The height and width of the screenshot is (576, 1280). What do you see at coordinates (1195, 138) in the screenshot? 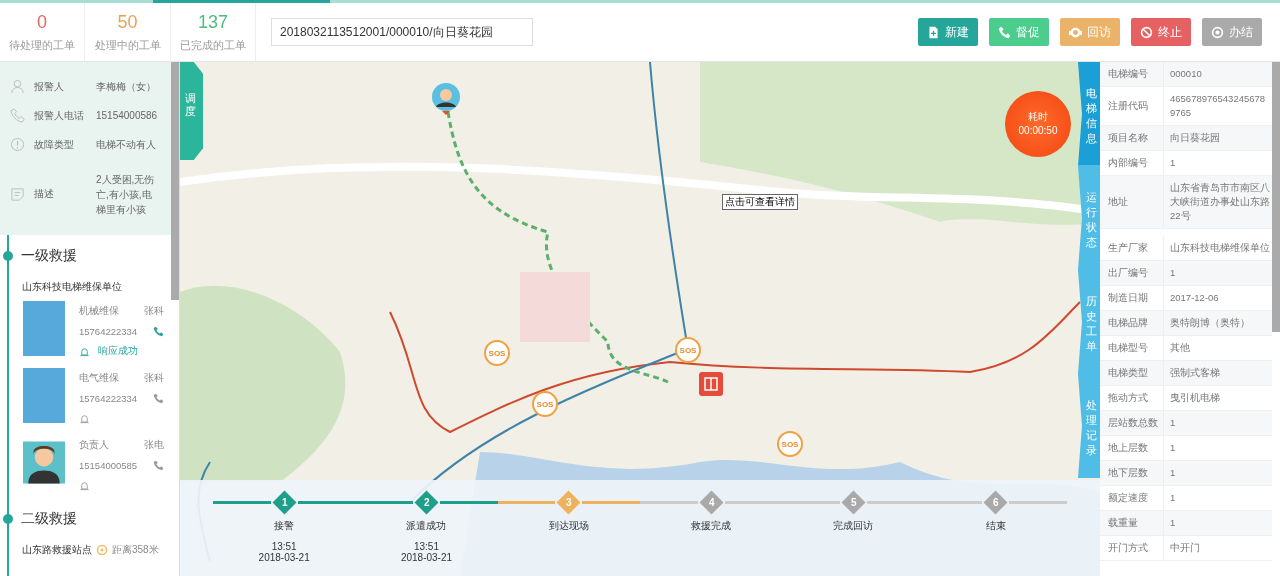
I see `info-value: 向日葵花园` at bounding box center [1195, 138].